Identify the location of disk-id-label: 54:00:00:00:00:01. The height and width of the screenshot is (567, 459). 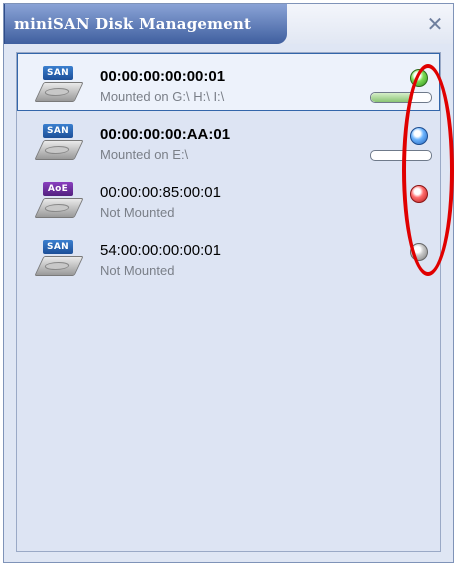
(160, 250).